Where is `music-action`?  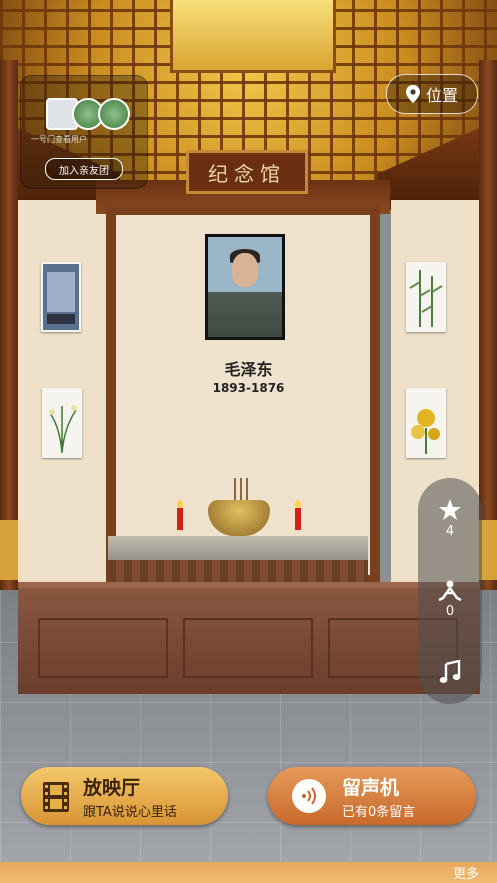 music-action is located at coordinates (450, 672).